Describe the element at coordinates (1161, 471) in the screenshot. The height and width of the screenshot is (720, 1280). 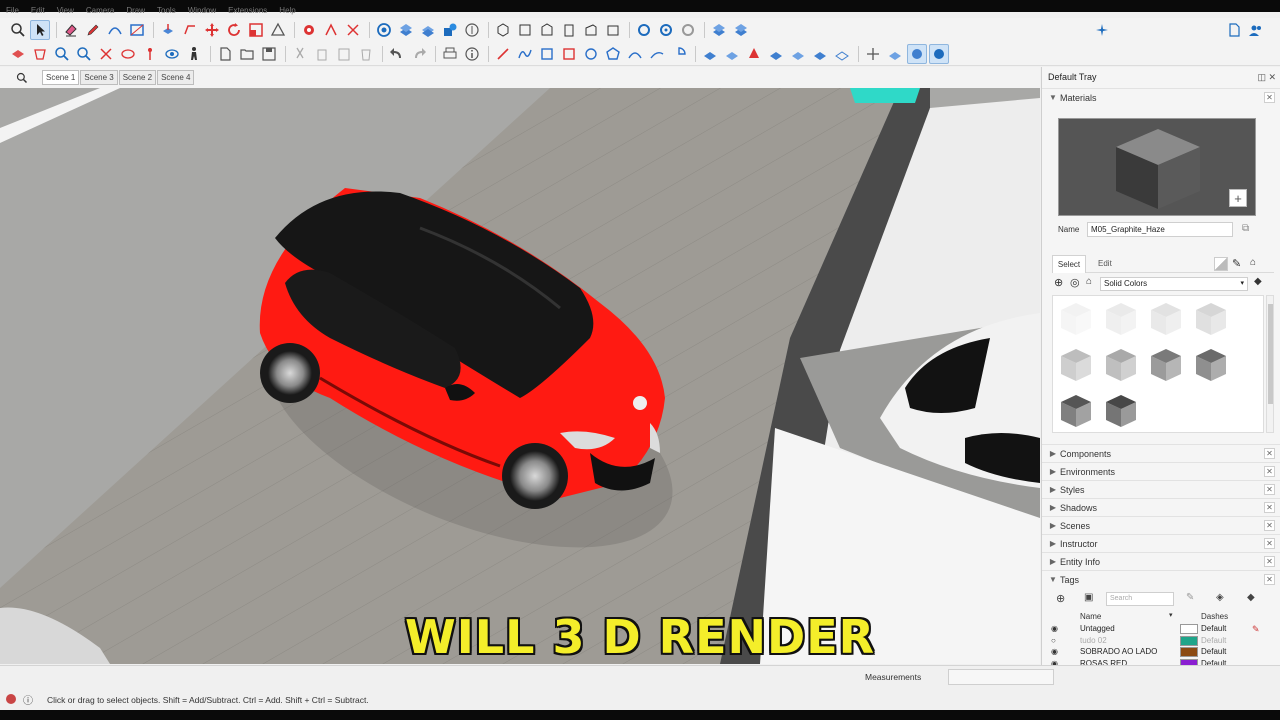
I see `section-environments: ▶ Environments ✕` at that location.